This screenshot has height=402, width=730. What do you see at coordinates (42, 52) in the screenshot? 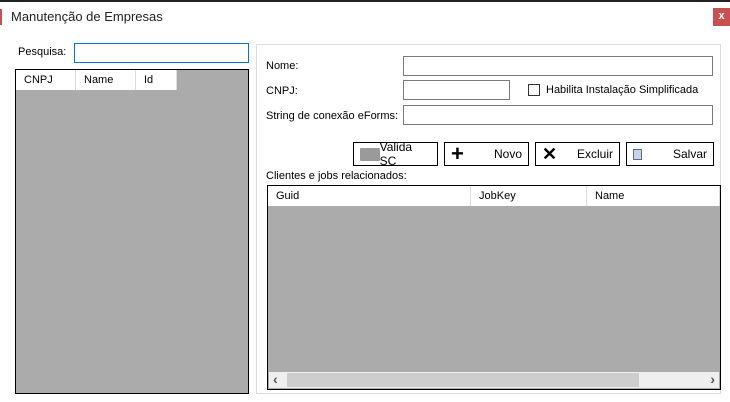
I see `search-label: Pesquisa:` at bounding box center [42, 52].